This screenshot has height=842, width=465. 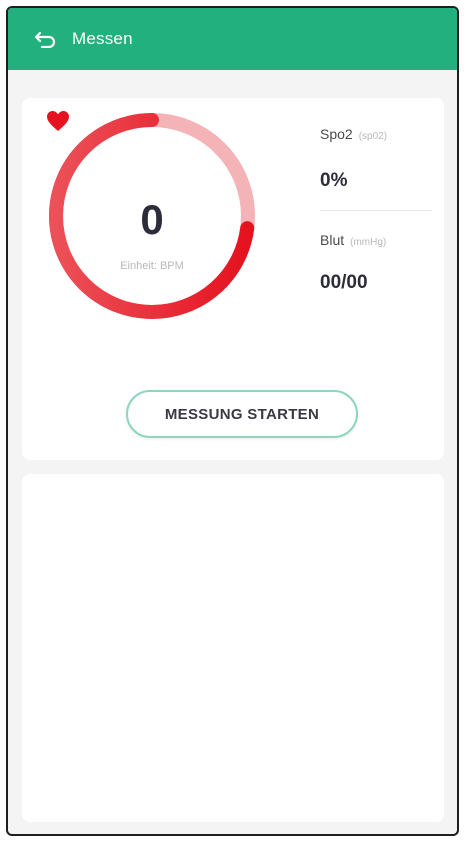 What do you see at coordinates (152, 266) in the screenshot?
I see `heart-rate-unit: Einheit: BPM` at bounding box center [152, 266].